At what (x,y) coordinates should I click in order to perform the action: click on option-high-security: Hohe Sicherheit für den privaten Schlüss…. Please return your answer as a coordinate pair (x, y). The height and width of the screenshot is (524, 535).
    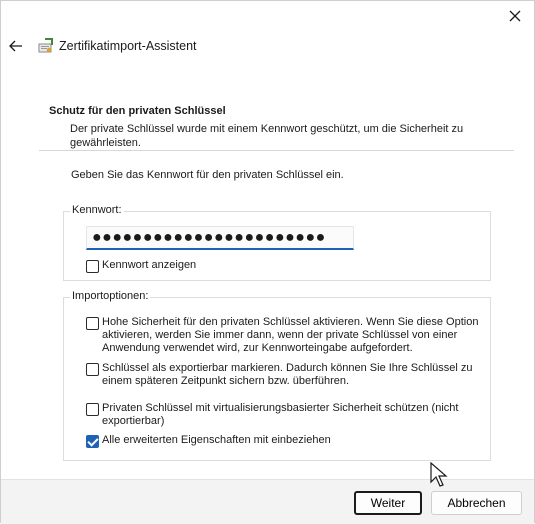
    Looking at the image, I should click on (284, 335).